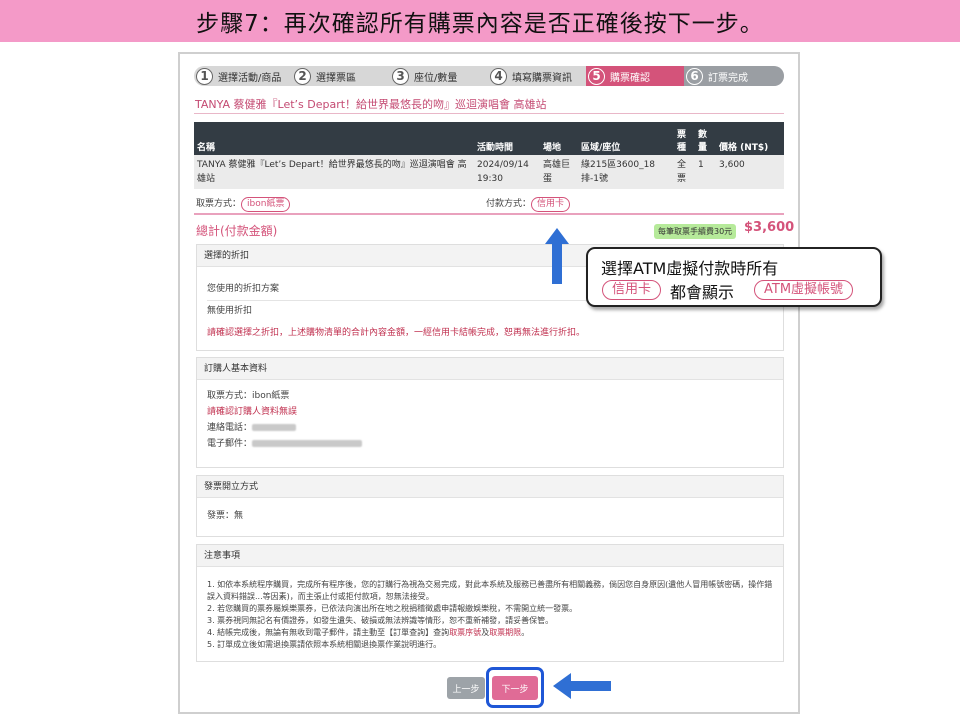  Describe the element at coordinates (684, 172) in the screenshot. I see `cell-type: 全票` at that location.